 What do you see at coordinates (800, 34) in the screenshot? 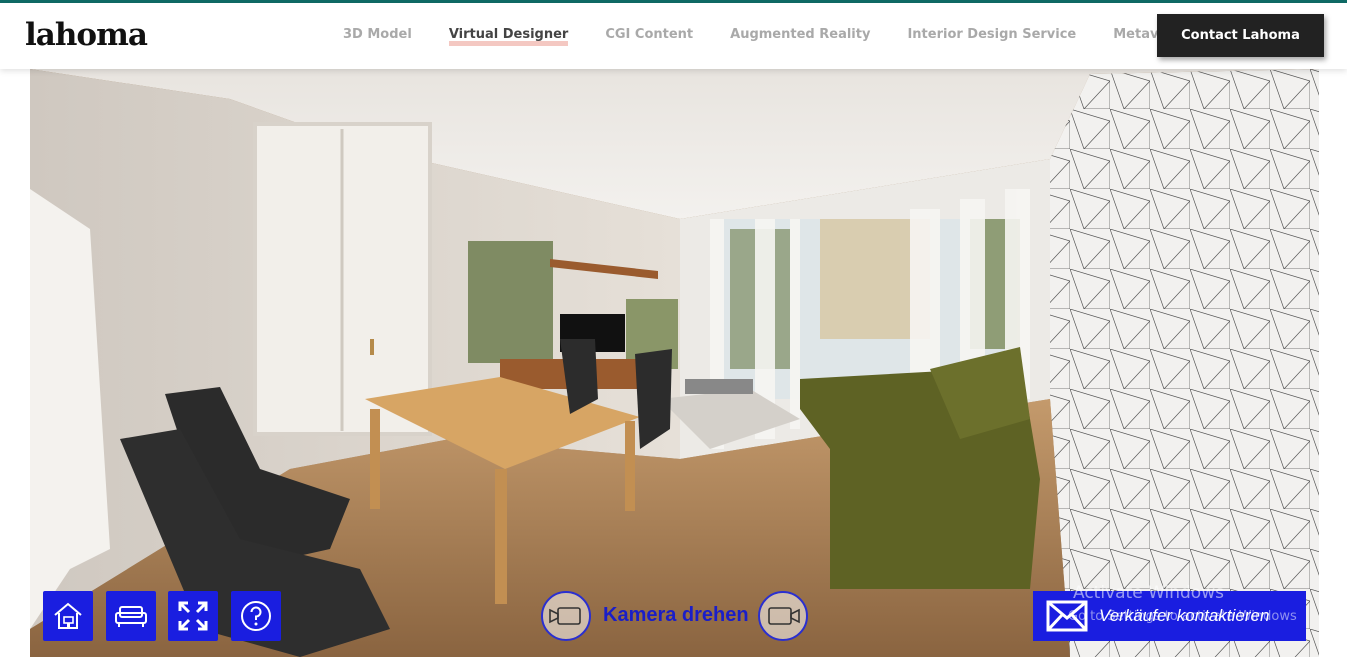
I see `nav-augmented-reality: Augmented Reality` at bounding box center [800, 34].